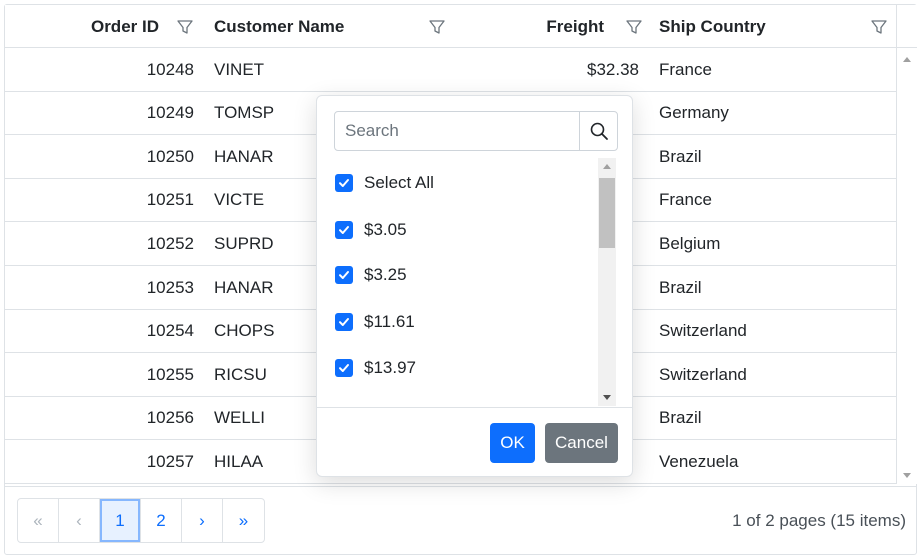 Image resolution: width=919 pixels, height=557 pixels. What do you see at coordinates (819, 520) in the screenshot?
I see `pager-summary: 1 of 2 pages (15 items)` at bounding box center [819, 520].